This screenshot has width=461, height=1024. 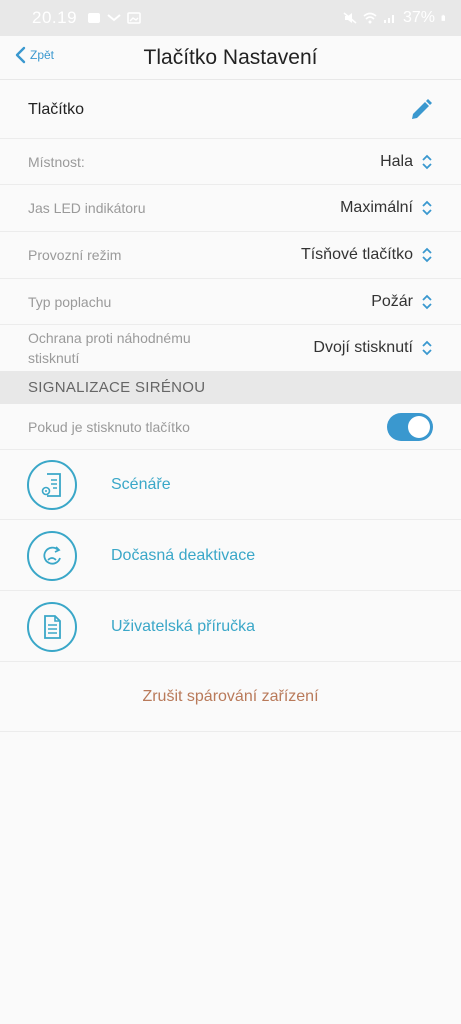 What do you see at coordinates (87, 208) in the screenshot?
I see `setting-label: Jas LED indikátoru` at bounding box center [87, 208].